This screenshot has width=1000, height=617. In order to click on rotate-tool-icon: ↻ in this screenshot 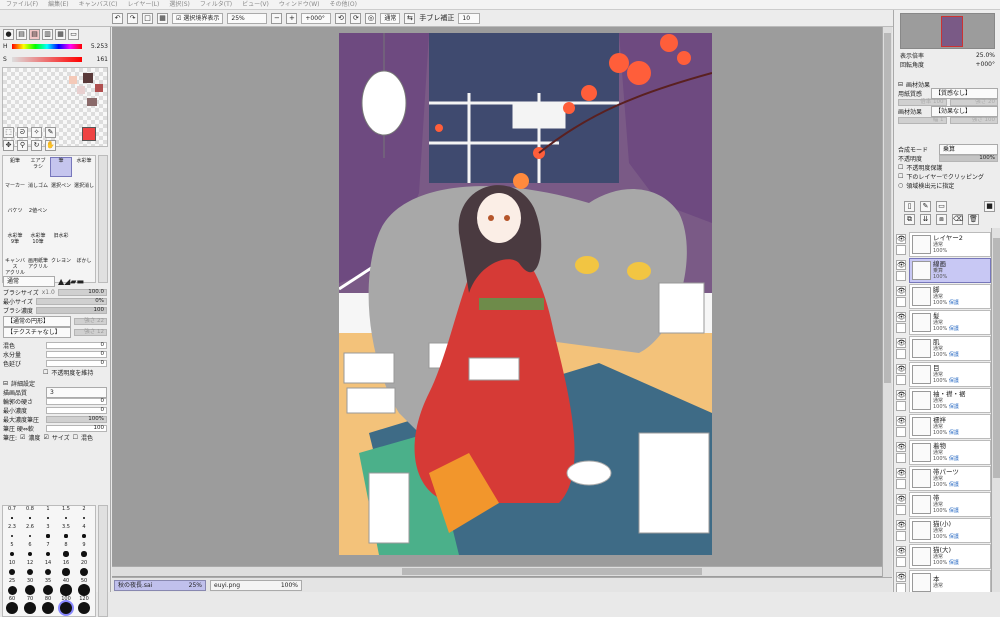, I will do `click(36, 145)`.